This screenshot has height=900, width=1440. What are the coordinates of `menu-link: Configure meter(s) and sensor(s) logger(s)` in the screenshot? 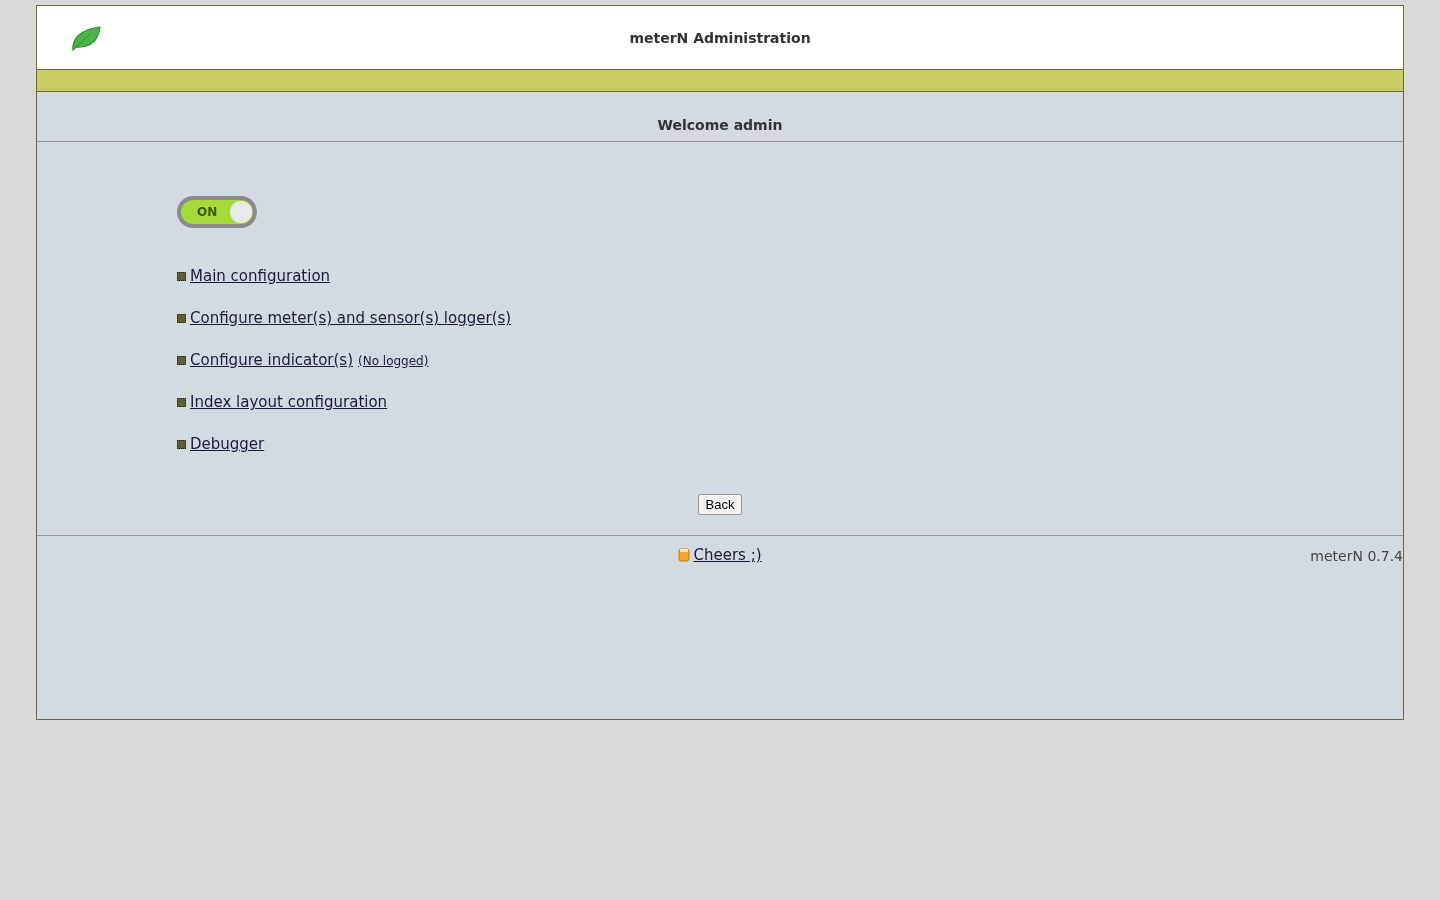 It's located at (351, 318).